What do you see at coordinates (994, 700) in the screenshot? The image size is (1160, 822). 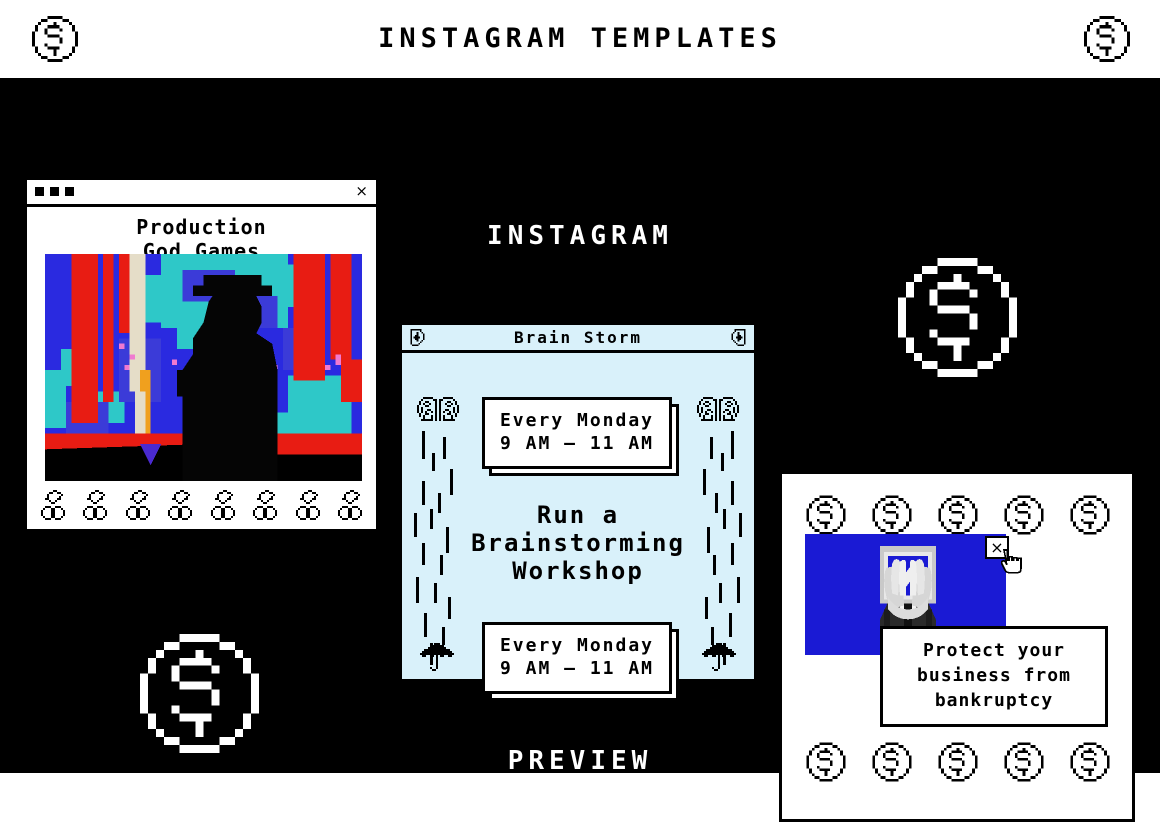 I see `message-line3: bankruptcy` at bounding box center [994, 700].